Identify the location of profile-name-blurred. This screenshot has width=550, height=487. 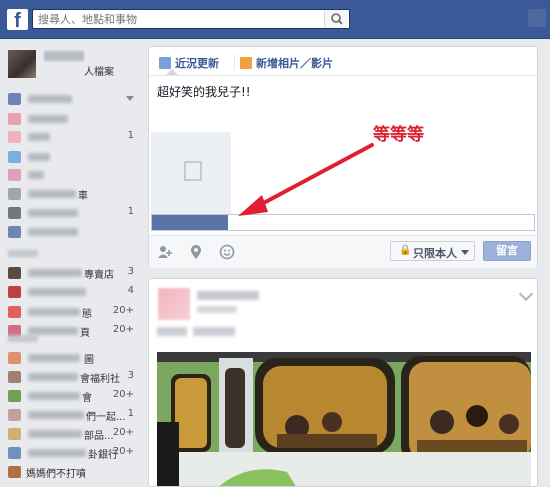
(64, 56).